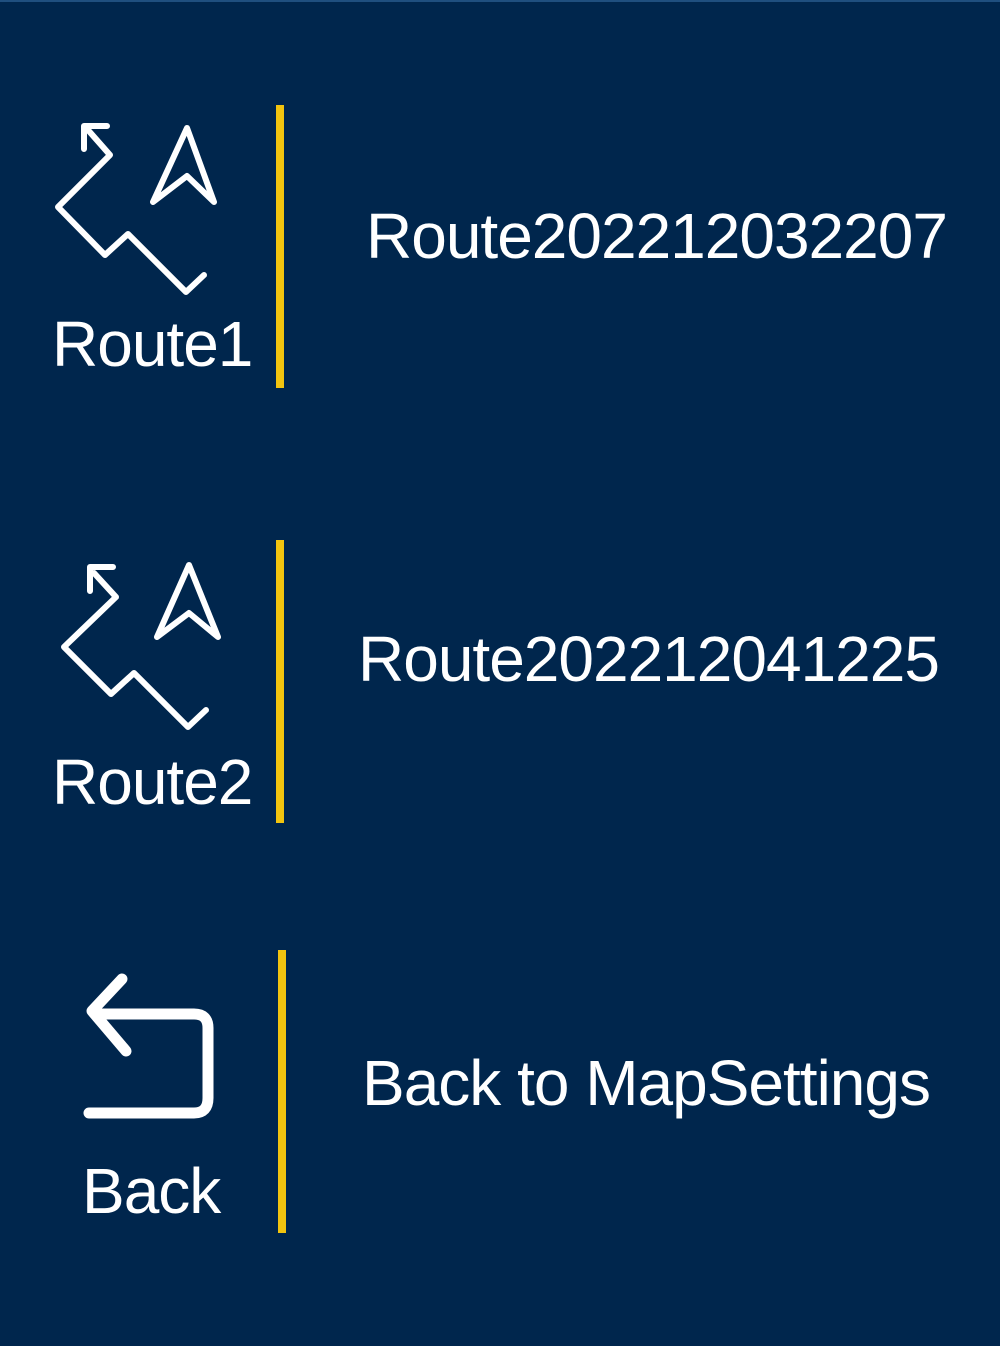  I want to click on route1-name: Route202212032207, so click(657, 236).